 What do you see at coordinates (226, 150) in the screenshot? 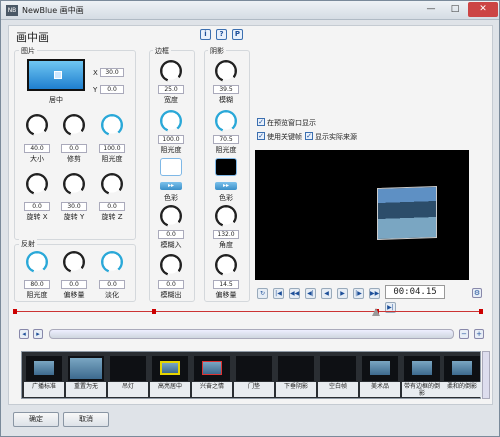
I see `shadow-opacity-label: 阻光度` at bounding box center [226, 150].